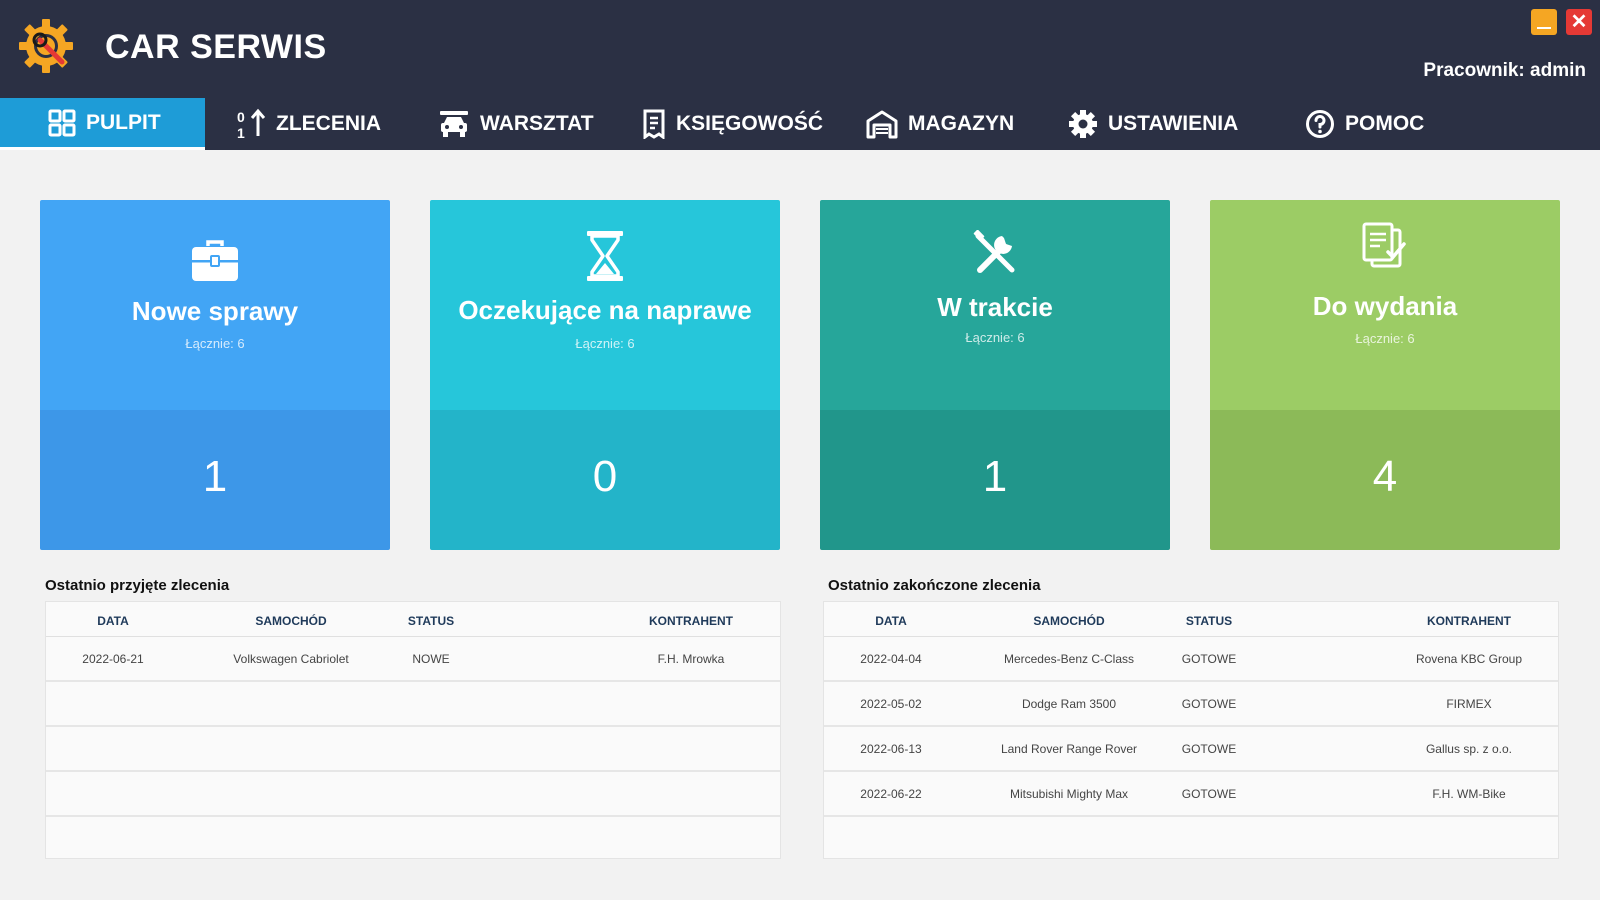  What do you see at coordinates (605, 256) in the screenshot?
I see `hourglass-icon` at bounding box center [605, 256].